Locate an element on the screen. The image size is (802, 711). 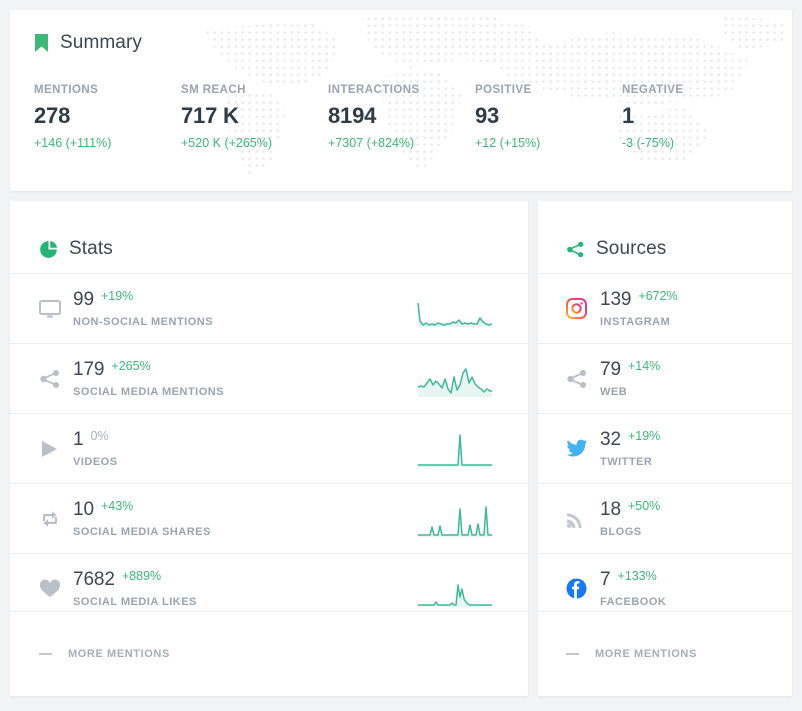
sources-row-pct: +672% is located at coordinates (658, 296).